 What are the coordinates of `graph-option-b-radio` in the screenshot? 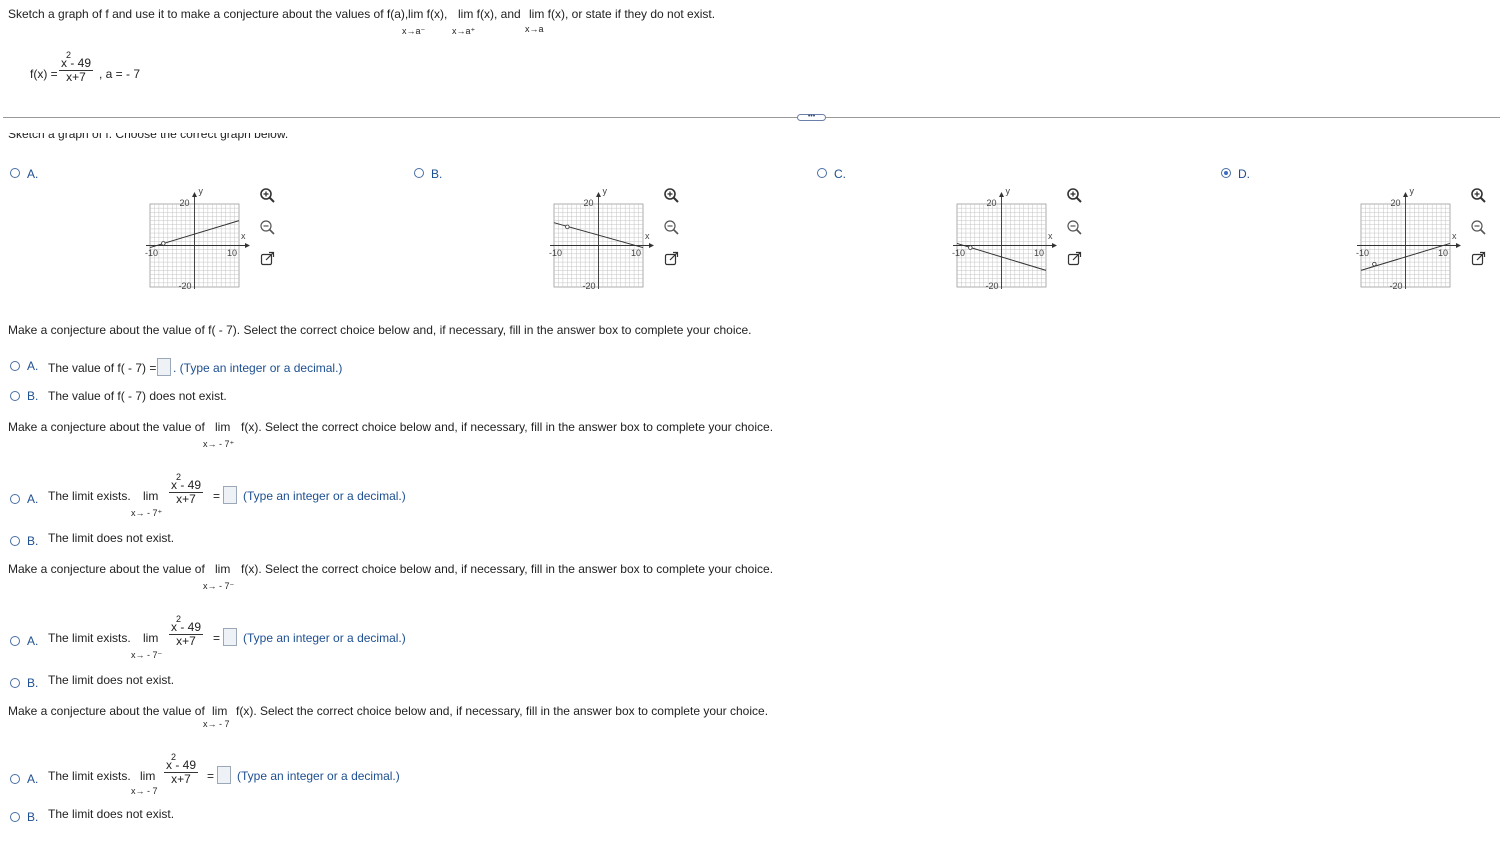 It's located at (419, 173).